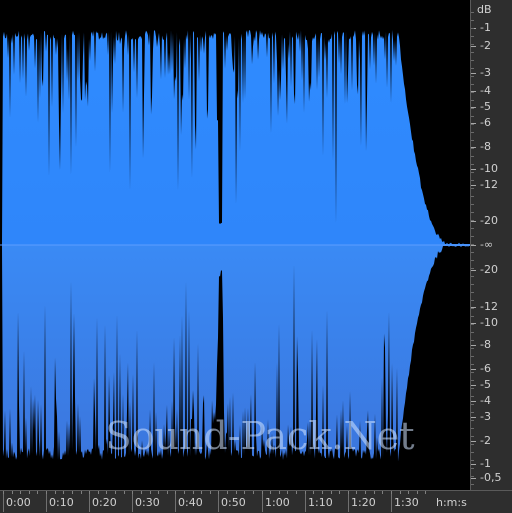 The image size is (512, 513). Describe the element at coordinates (406, 502) in the screenshot. I see `time-tick-label: 1:30` at that location.